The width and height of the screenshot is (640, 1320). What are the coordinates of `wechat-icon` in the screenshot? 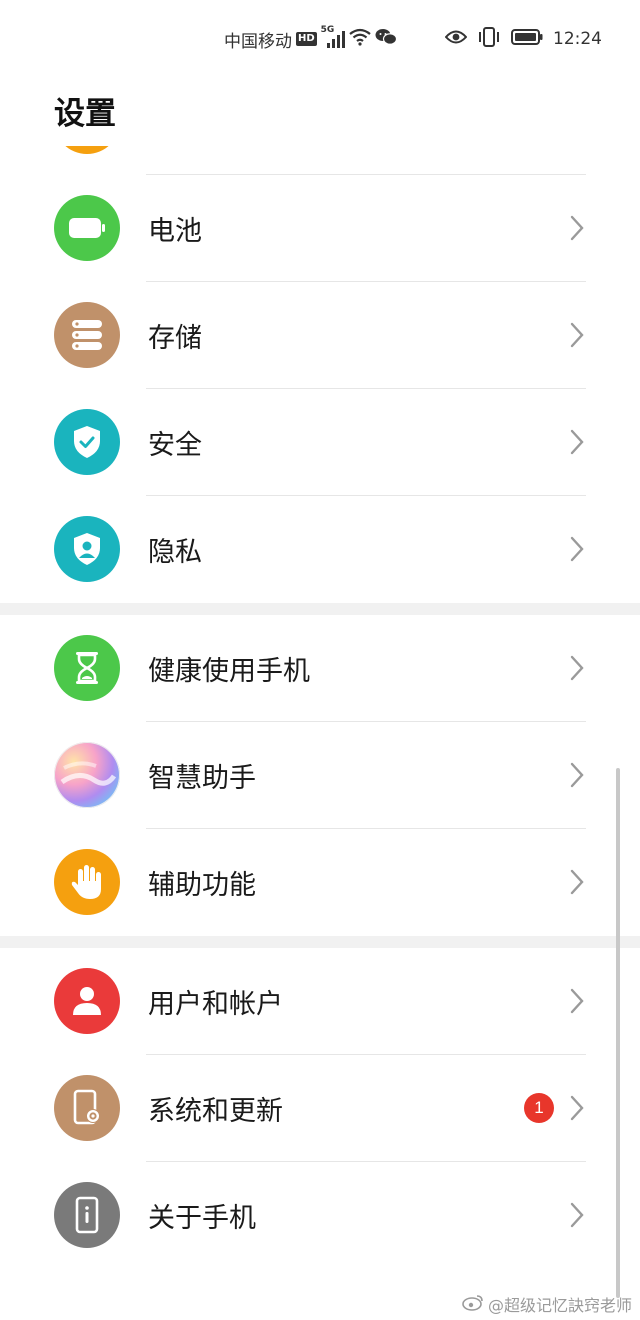 It's located at (386, 39).